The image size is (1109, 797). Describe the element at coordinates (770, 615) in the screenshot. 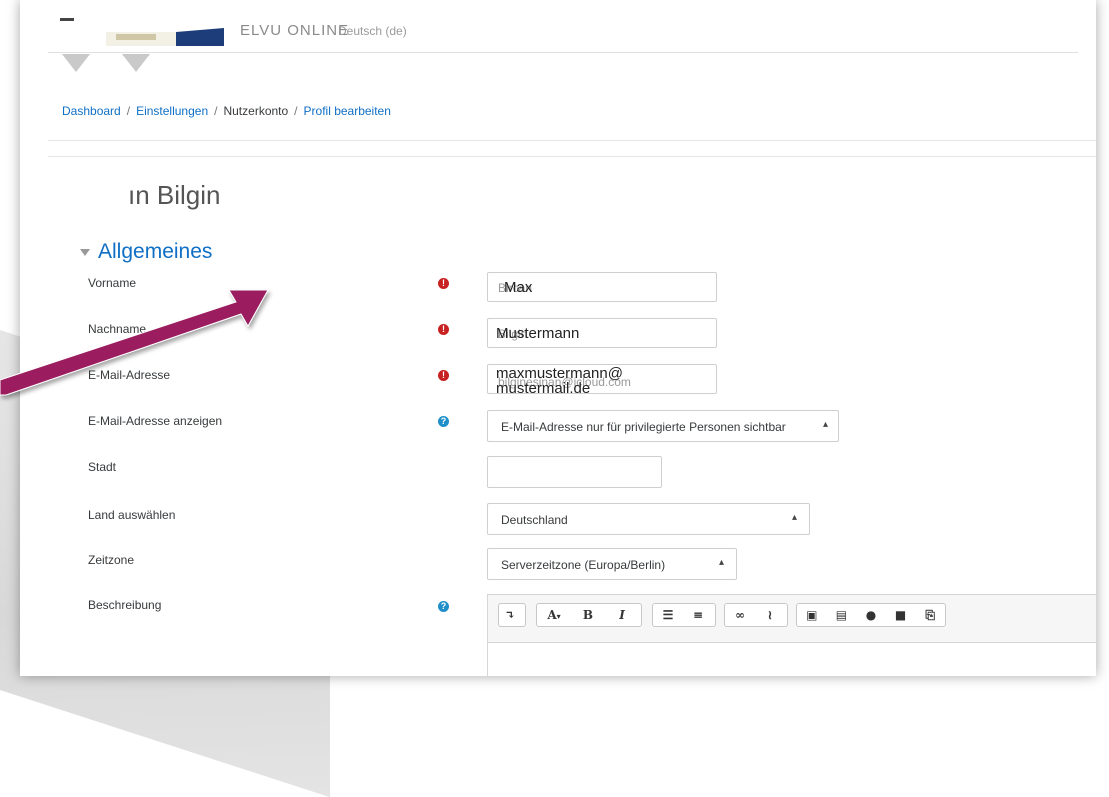

I see `unlink-icon: ≀` at that location.